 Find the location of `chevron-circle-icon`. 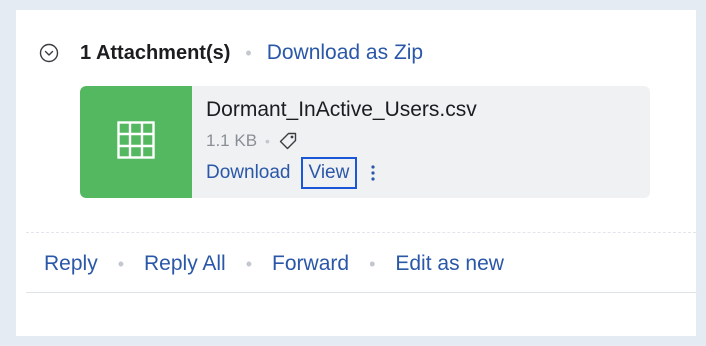

chevron-circle-icon is located at coordinates (49, 53).